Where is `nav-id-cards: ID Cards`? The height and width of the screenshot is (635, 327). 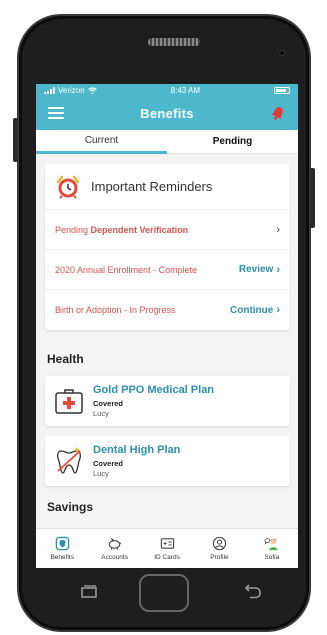
nav-id-cards: ID Cards is located at coordinates (167, 548).